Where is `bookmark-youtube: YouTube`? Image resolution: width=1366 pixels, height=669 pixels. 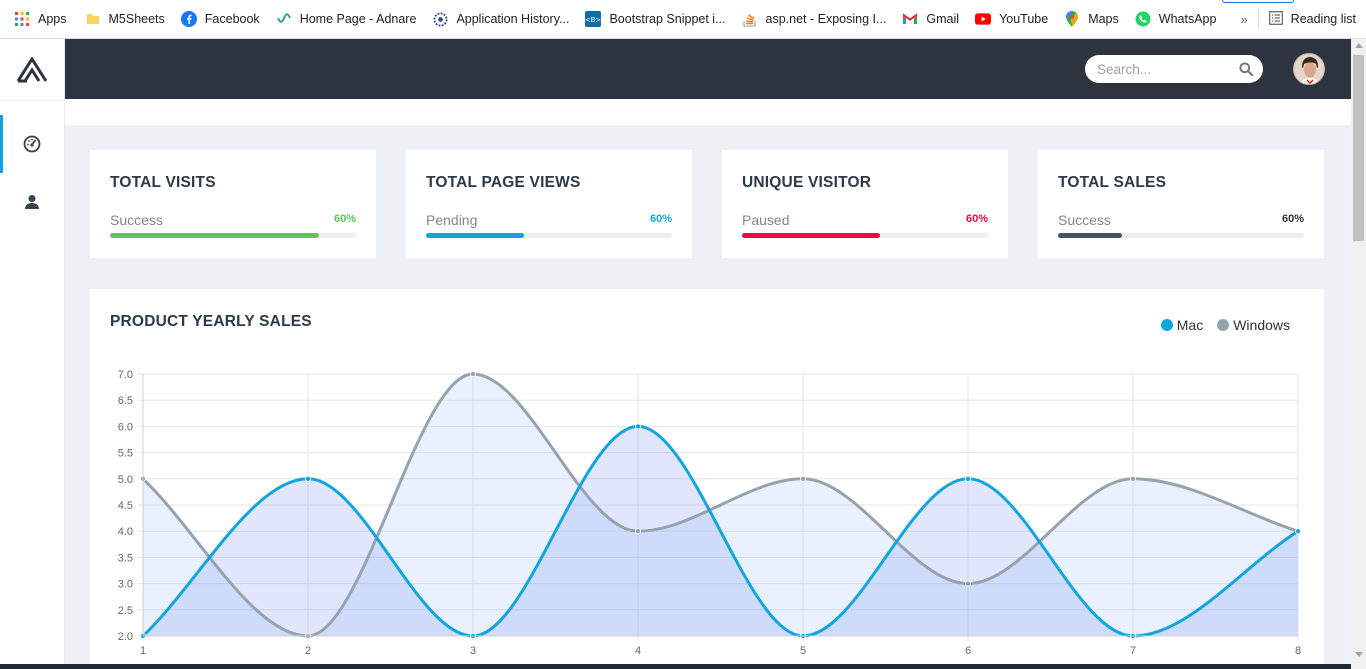 bookmark-youtube: YouTube is located at coordinates (1011, 19).